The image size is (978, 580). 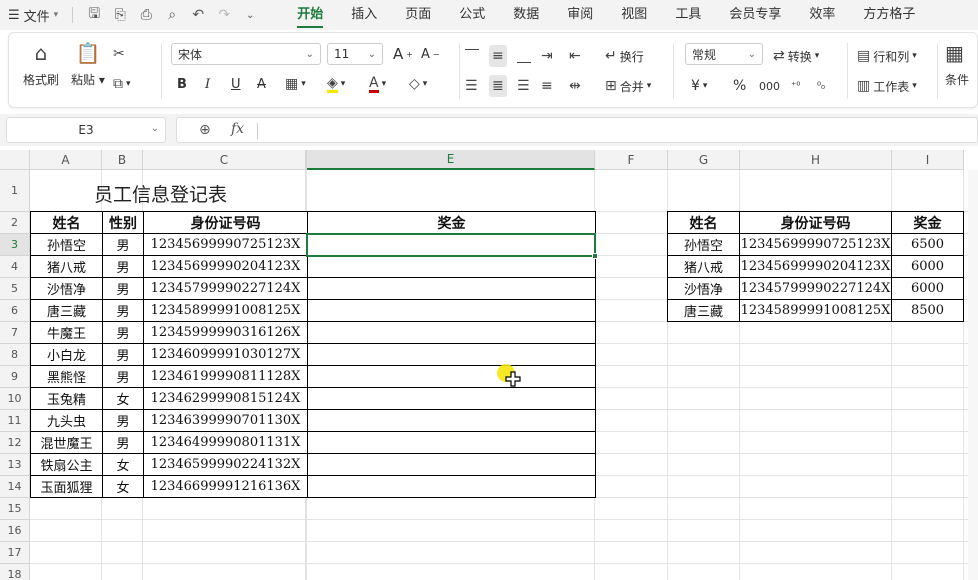 What do you see at coordinates (15, 160) in the screenshot?
I see `select-all-corner` at bounding box center [15, 160].